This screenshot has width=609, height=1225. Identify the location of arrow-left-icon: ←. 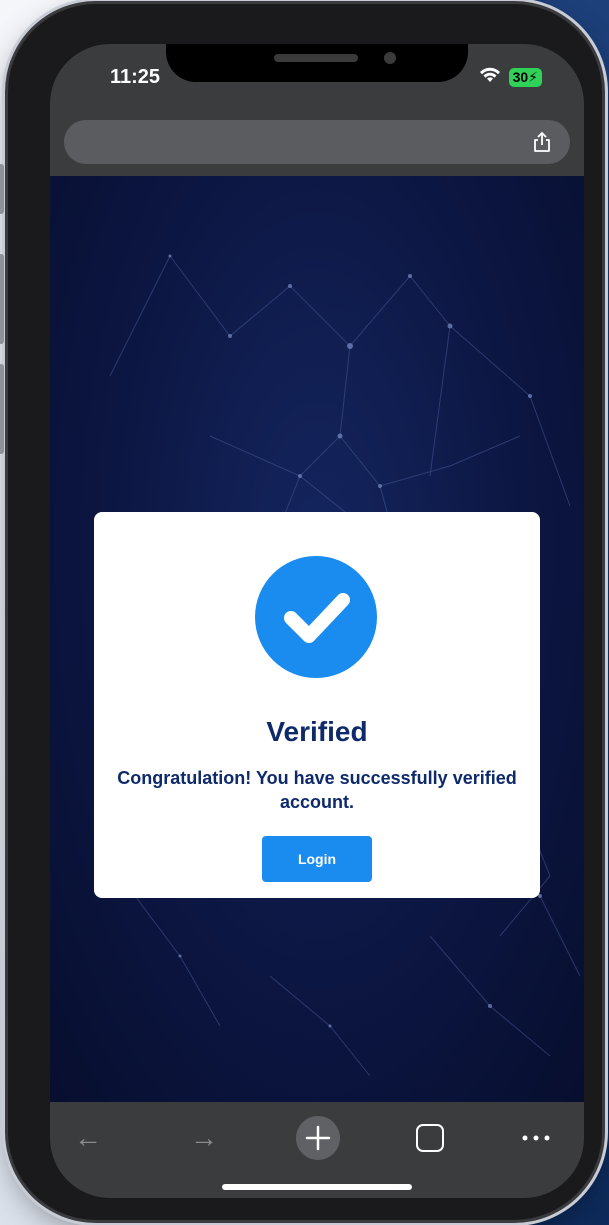
(88, 1137).